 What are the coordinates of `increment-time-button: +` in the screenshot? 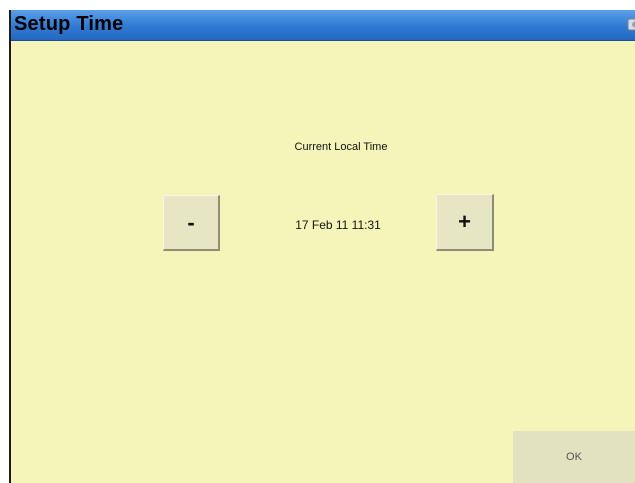 It's located at (465, 222).